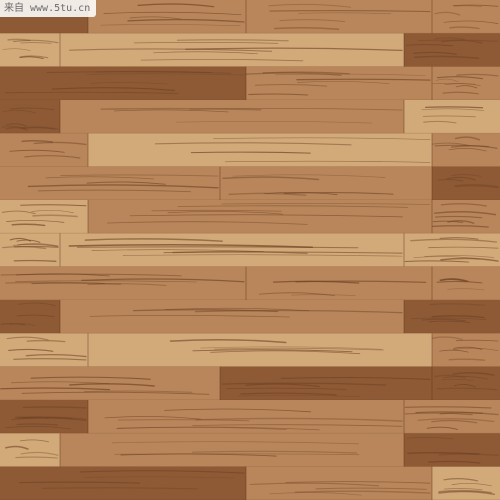 This screenshot has height=500, width=500. Describe the element at coordinates (48, 8) in the screenshot. I see `watermark: 来自 www.5tu.cn` at that location.